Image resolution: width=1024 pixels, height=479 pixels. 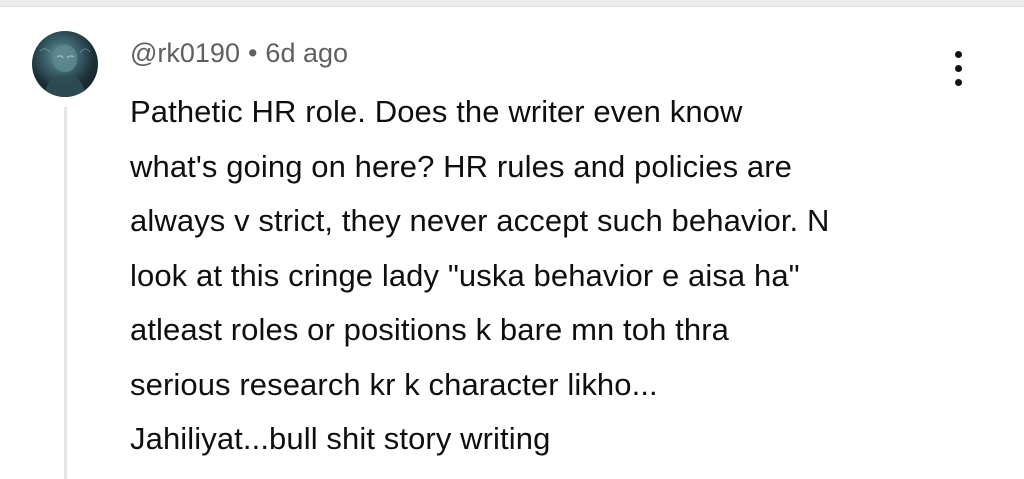 What do you see at coordinates (512, 3) in the screenshot?
I see `top-divider` at bounding box center [512, 3].